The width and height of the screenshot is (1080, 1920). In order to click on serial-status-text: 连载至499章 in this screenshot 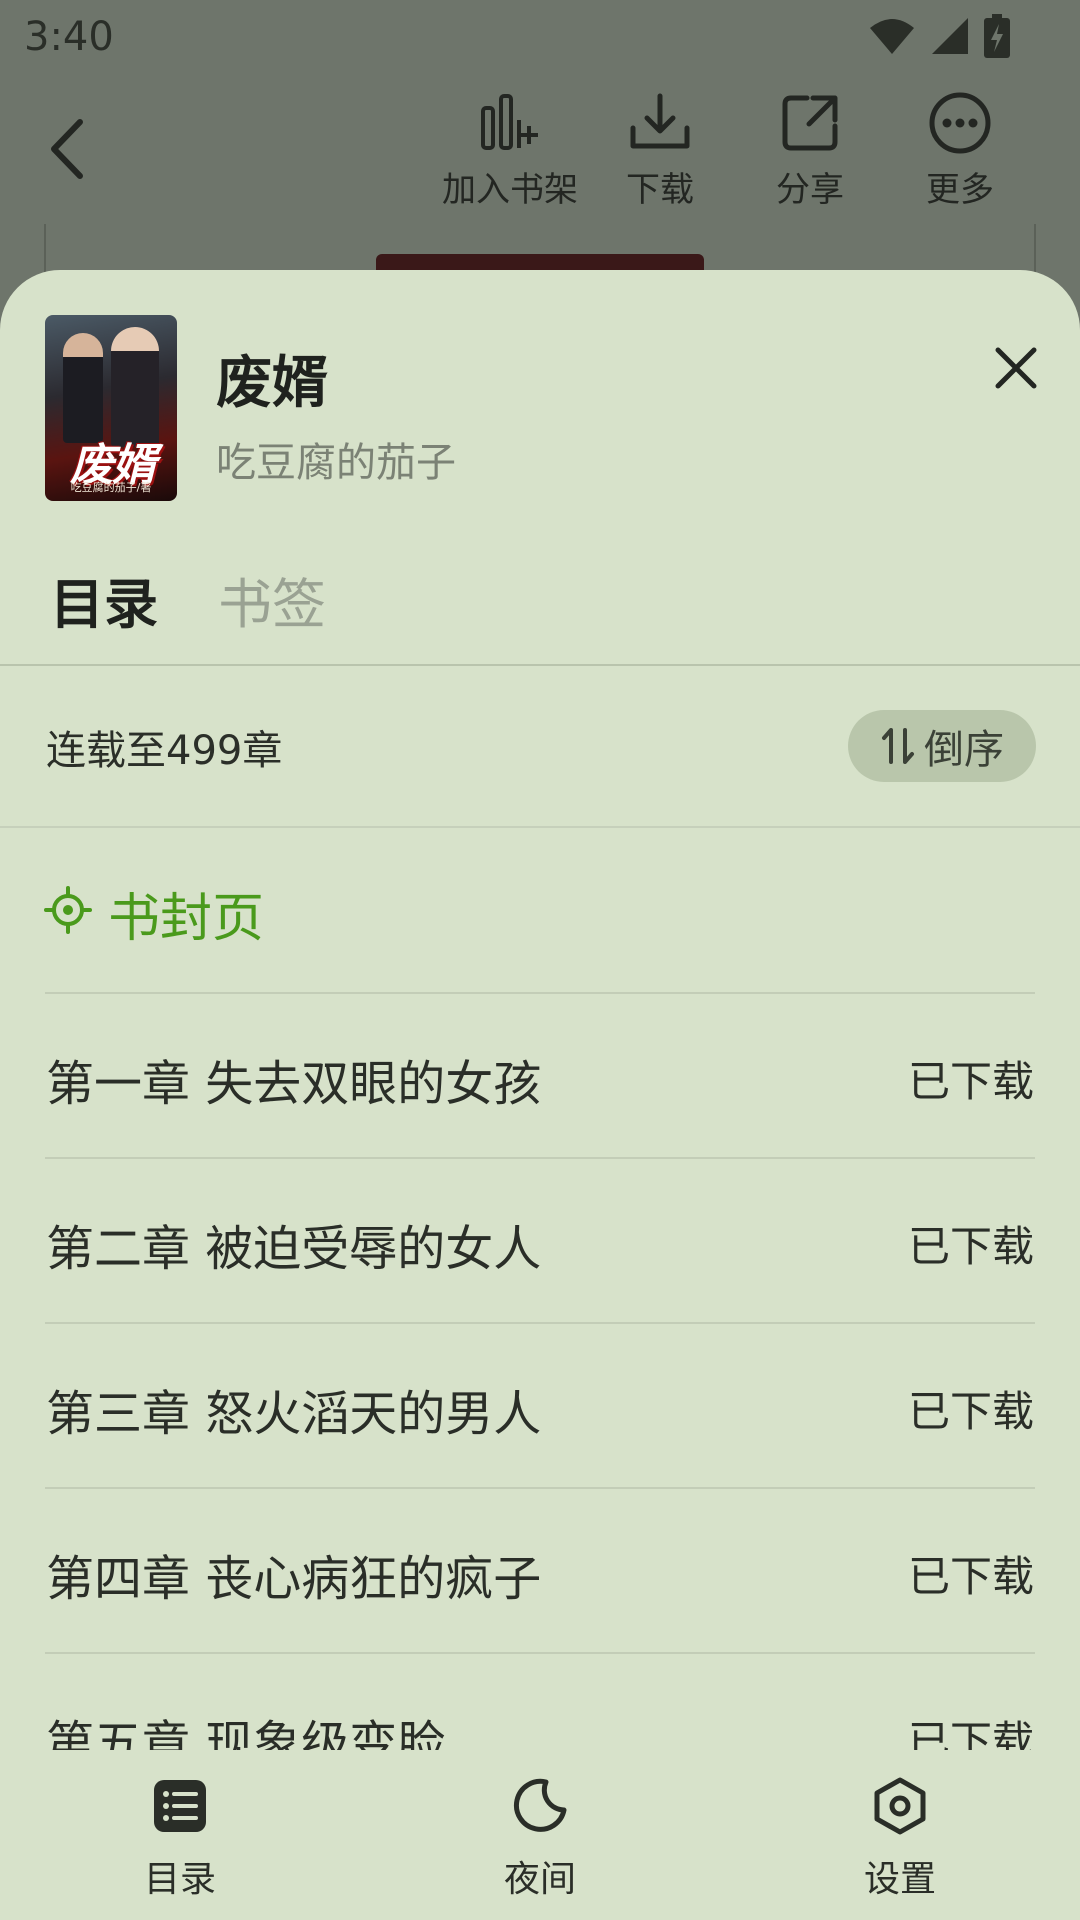, I will do `click(164, 751)`.